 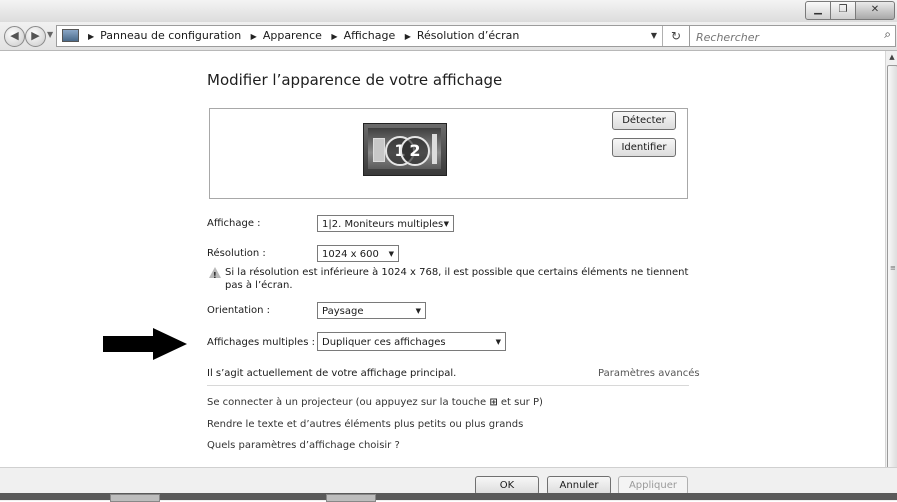 I want to click on title-bar: ▁ ❐ ✕, so click(x=448, y=11).